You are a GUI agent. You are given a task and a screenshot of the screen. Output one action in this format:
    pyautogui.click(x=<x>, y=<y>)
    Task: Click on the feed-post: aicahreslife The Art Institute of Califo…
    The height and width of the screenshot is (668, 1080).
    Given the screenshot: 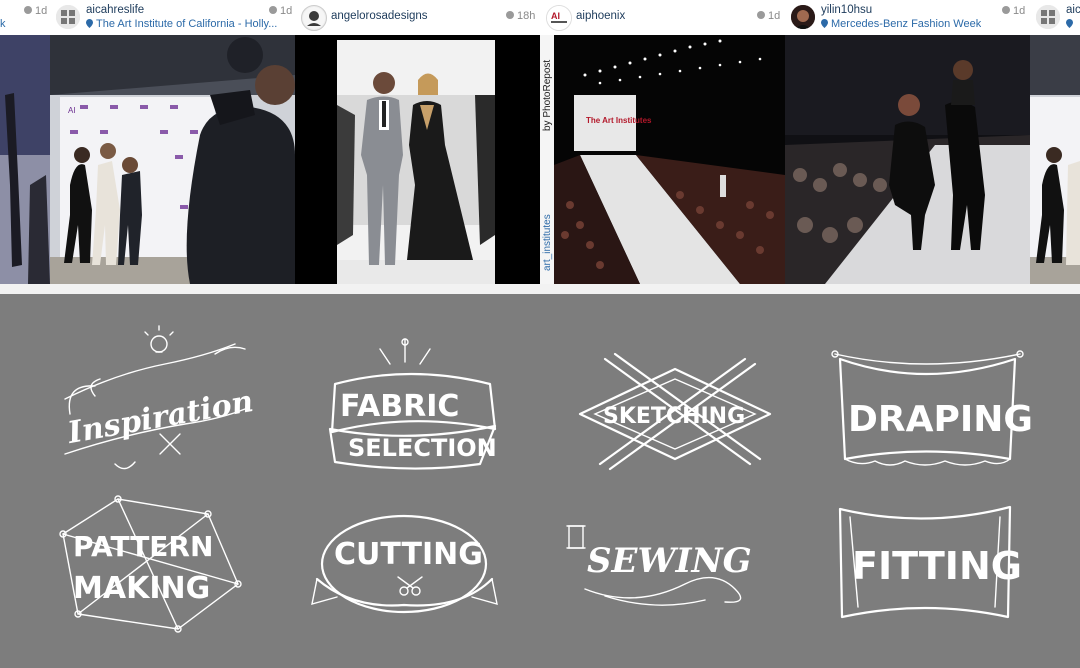 What is the action you would take?
    pyautogui.click(x=172, y=142)
    